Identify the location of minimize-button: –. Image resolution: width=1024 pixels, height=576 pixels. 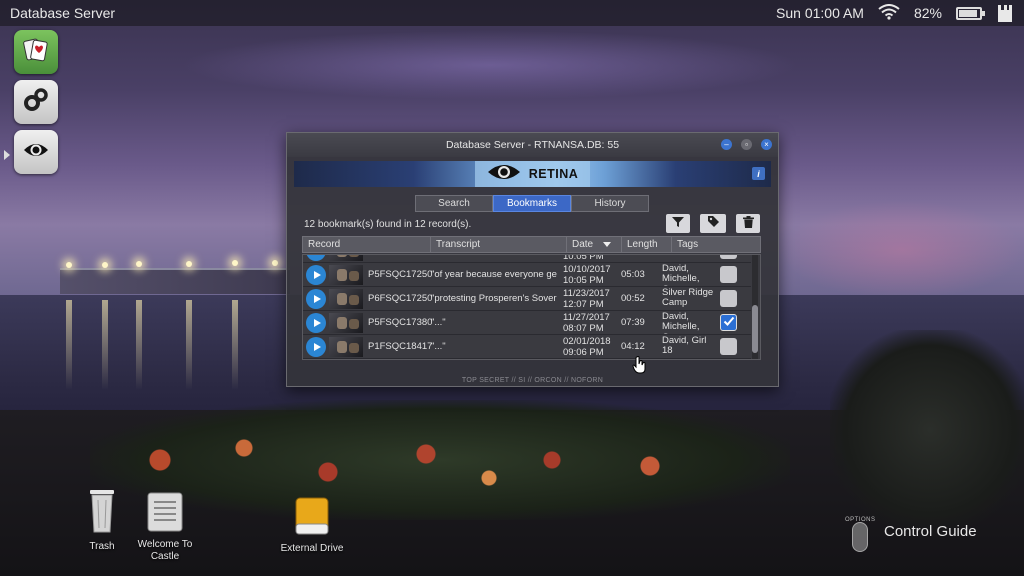
(726, 144).